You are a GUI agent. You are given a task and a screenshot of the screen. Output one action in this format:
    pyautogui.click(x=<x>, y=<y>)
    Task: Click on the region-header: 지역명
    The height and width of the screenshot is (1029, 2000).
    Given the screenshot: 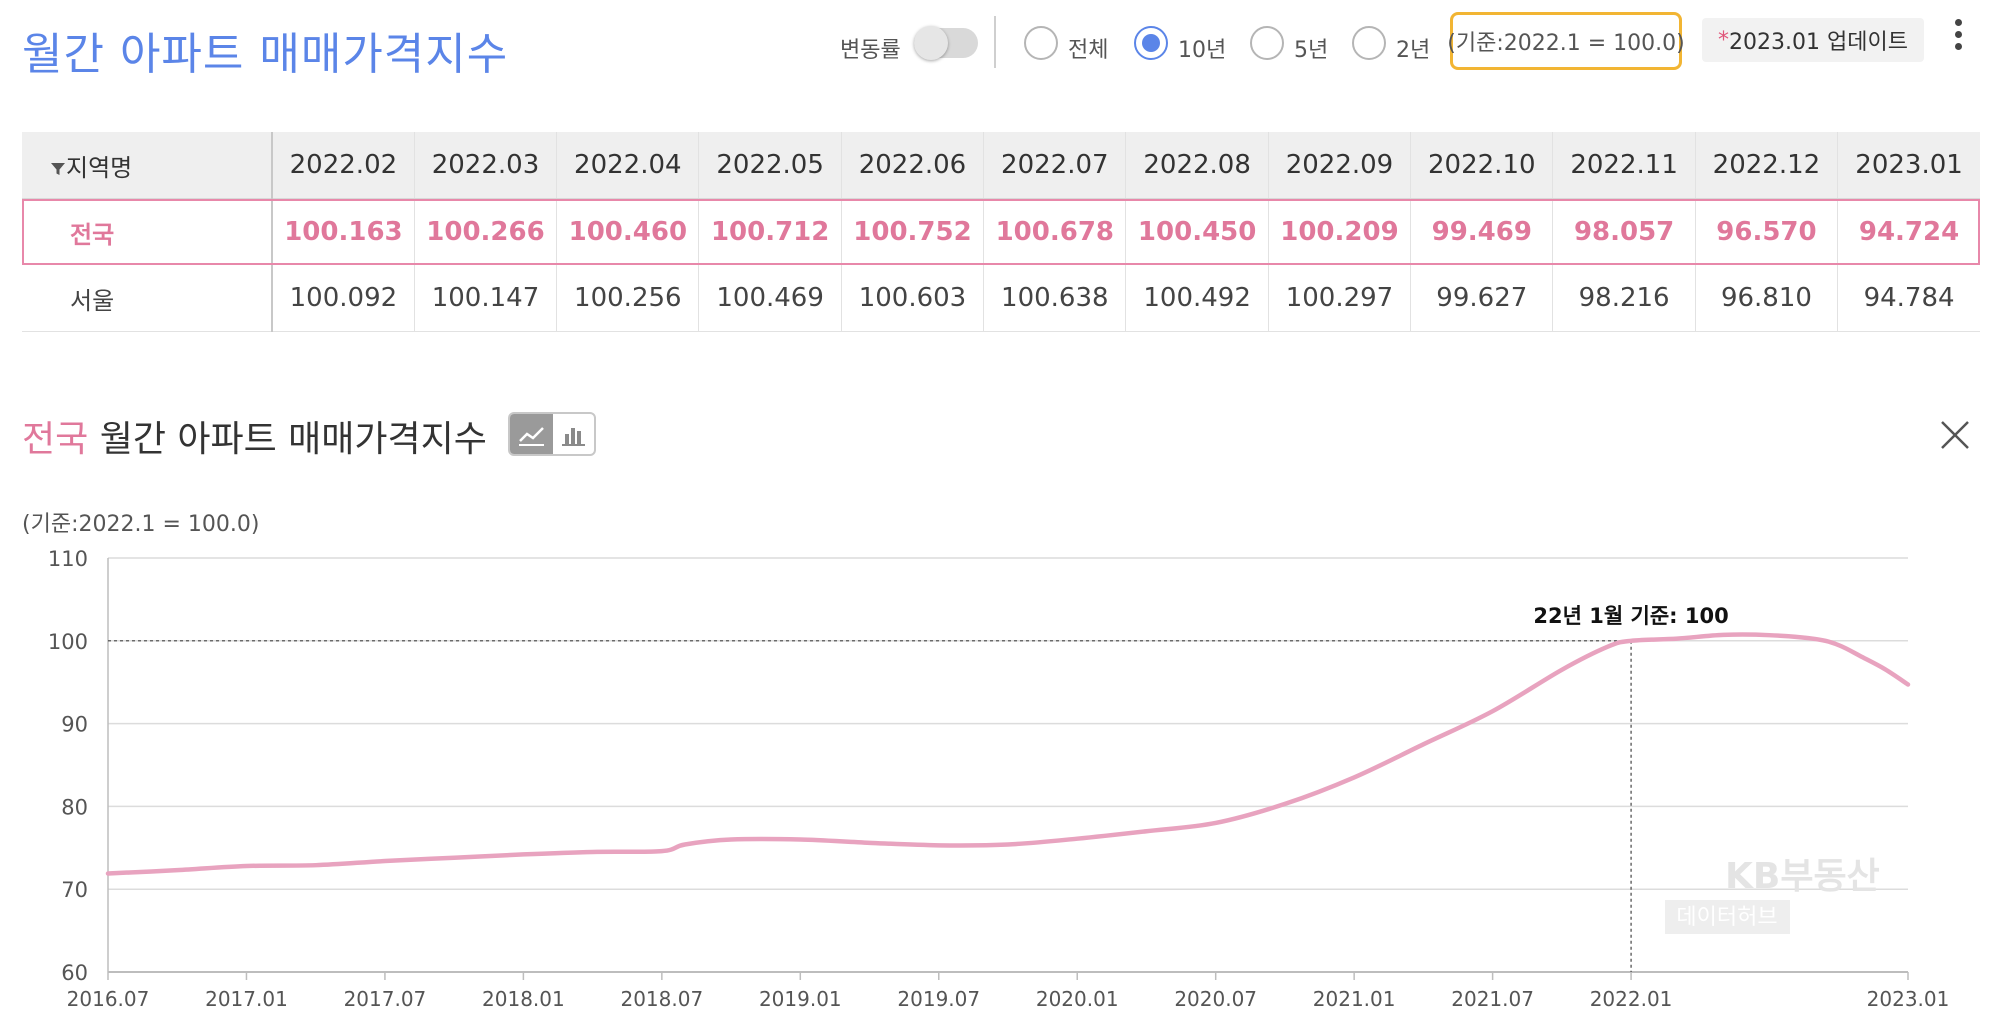 What is the action you would take?
    pyautogui.click(x=147, y=165)
    